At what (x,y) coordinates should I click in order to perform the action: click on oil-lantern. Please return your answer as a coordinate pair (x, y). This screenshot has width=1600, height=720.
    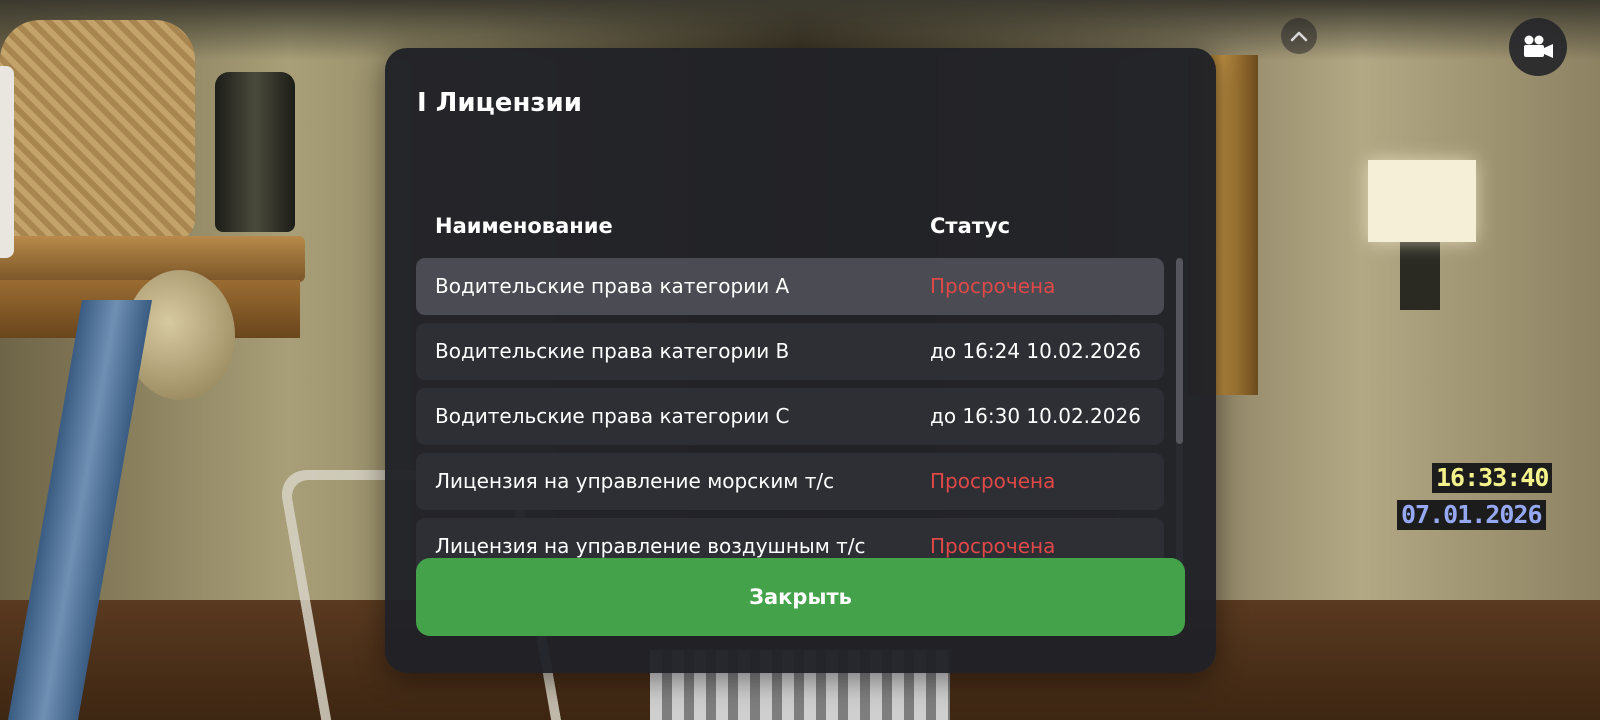
    Looking at the image, I should click on (255, 152).